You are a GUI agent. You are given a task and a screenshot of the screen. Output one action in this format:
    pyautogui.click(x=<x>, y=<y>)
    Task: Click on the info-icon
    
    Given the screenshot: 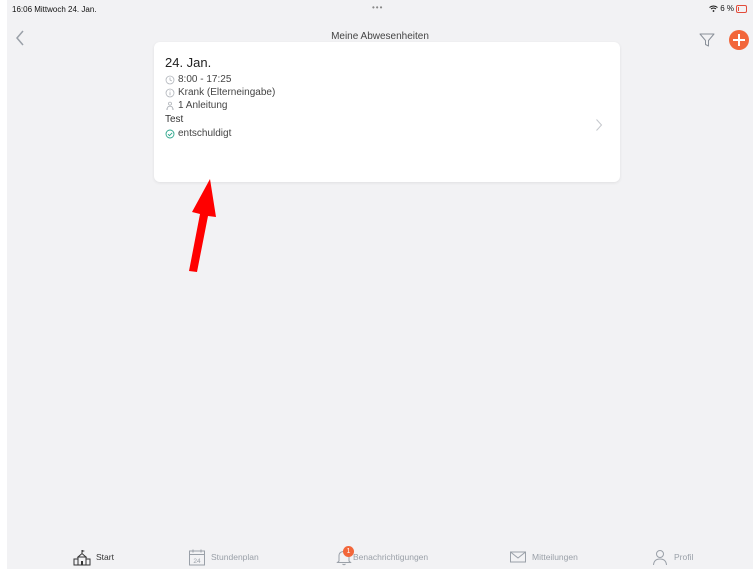 What is the action you would take?
    pyautogui.click(x=170, y=92)
    